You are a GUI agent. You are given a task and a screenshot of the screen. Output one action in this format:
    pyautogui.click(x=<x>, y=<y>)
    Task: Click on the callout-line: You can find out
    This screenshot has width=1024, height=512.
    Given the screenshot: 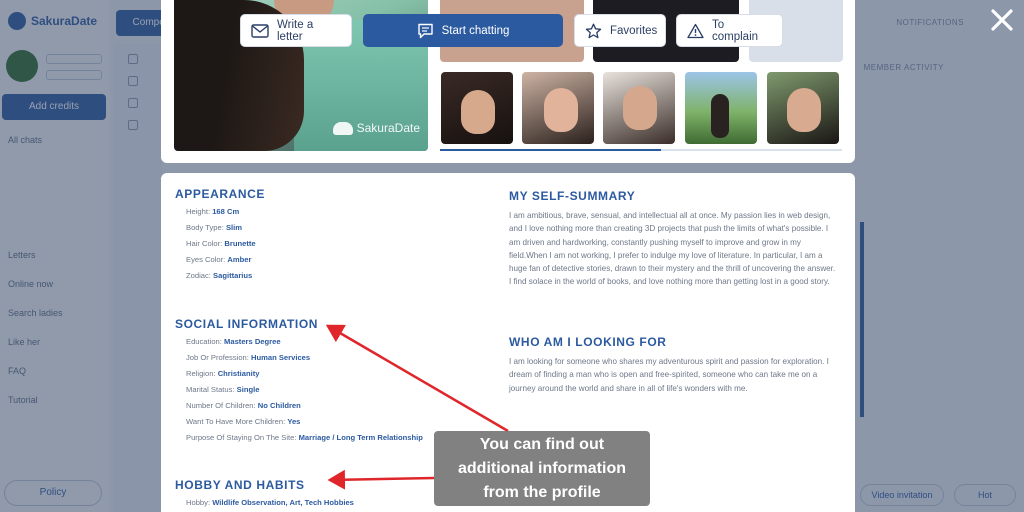 What is the action you would take?
    pyautogui.click(x=542, y=444)
    